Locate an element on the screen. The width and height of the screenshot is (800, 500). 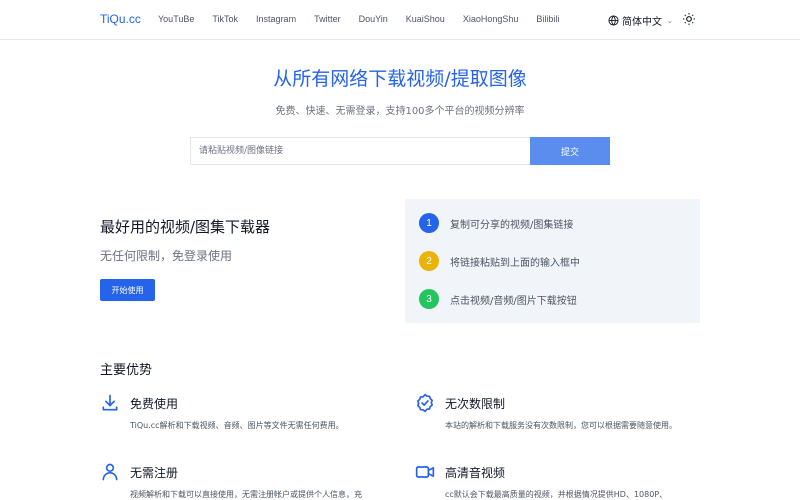
advantage-desc: 本站的解析和下载服务没有次数限制，您可以根据需要随意使用。 is located at coordinates (561, 425).